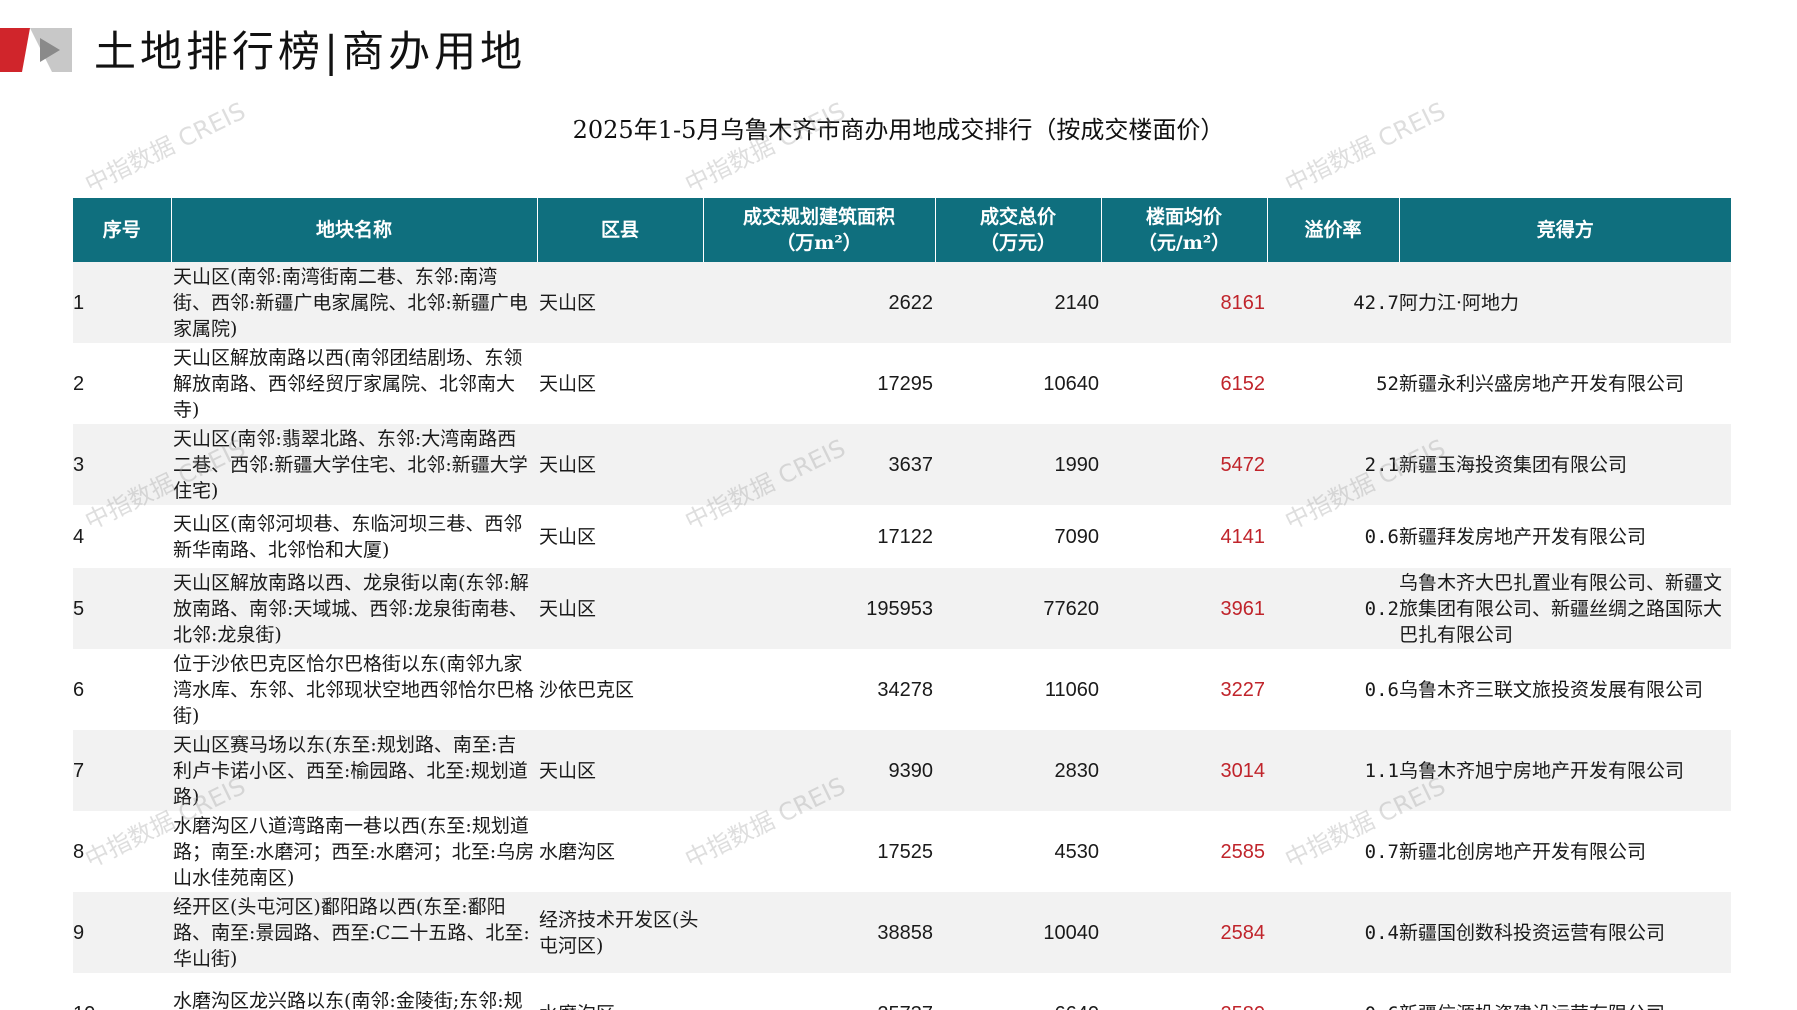  Describe the element at coordinates (819, 991) in the screenshot. I see `area-cell: 25737` at that location.